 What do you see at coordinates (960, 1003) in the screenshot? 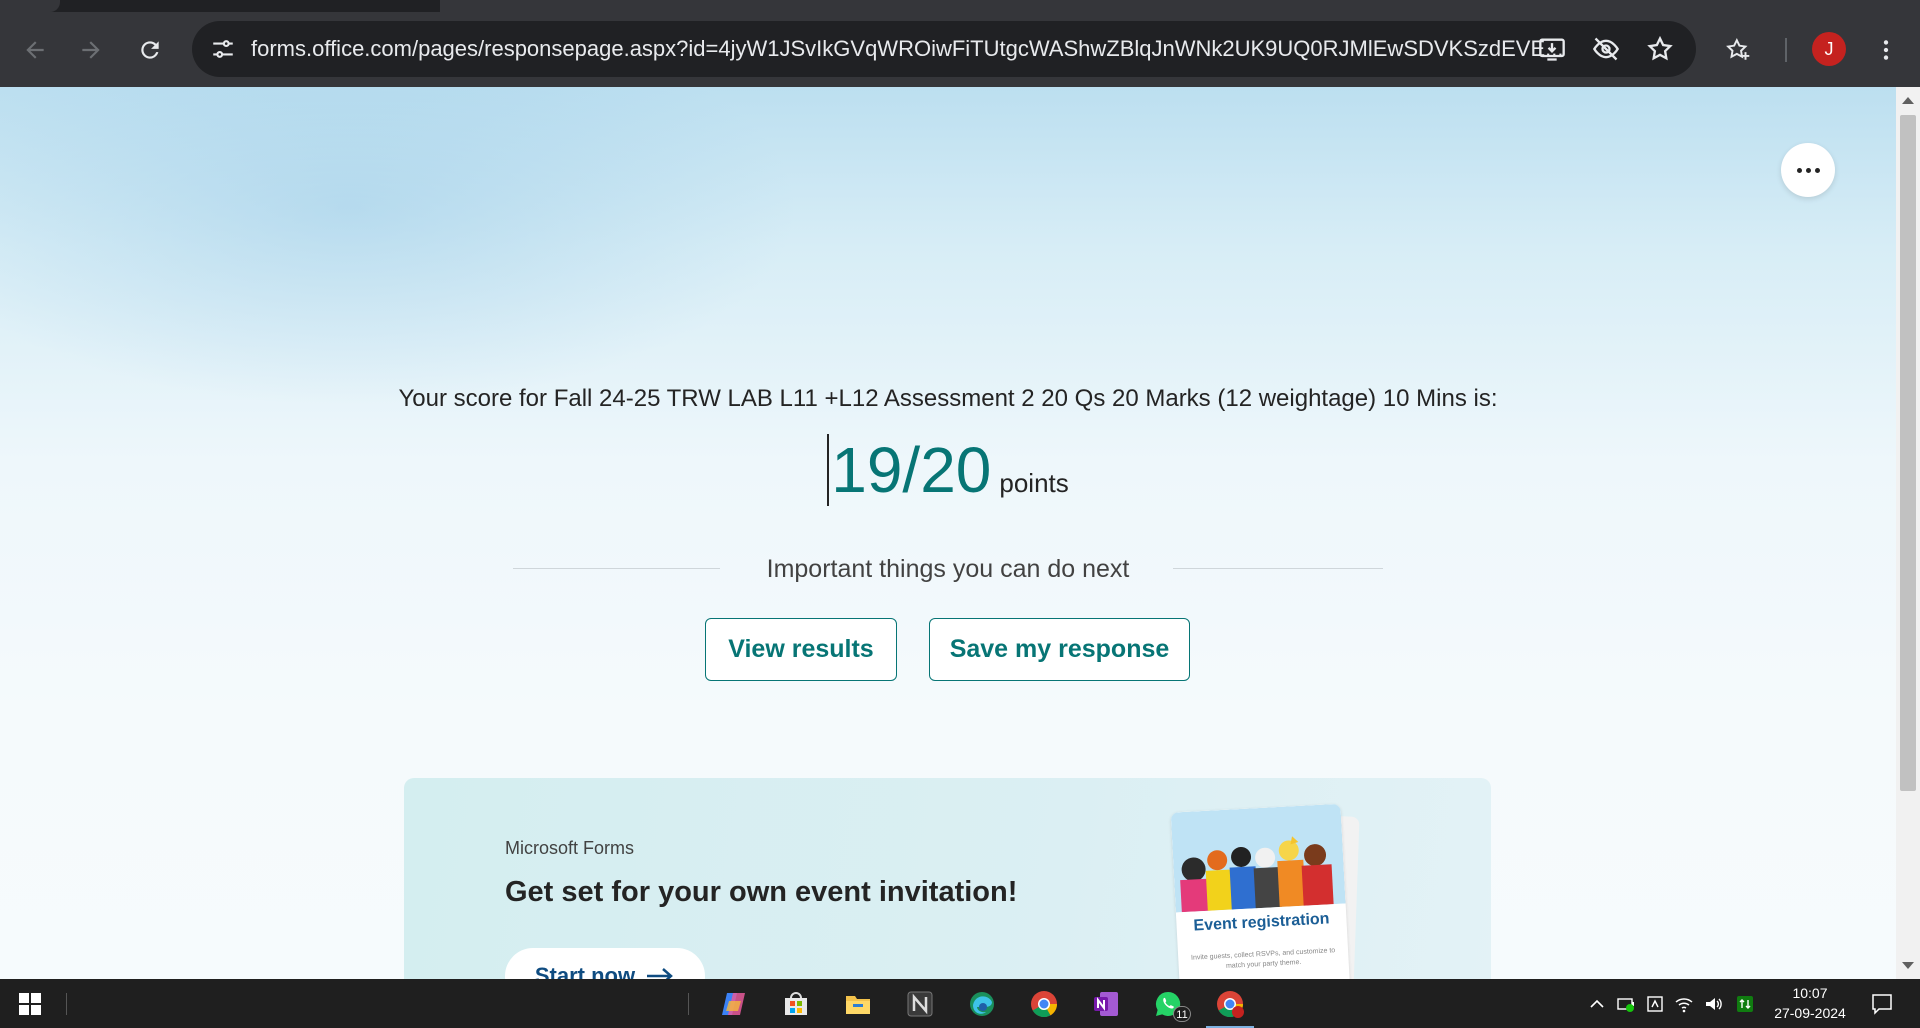
I see `windows-taskbar: 11 10:07 27-09-2024` at bounding box center [960, 1003].